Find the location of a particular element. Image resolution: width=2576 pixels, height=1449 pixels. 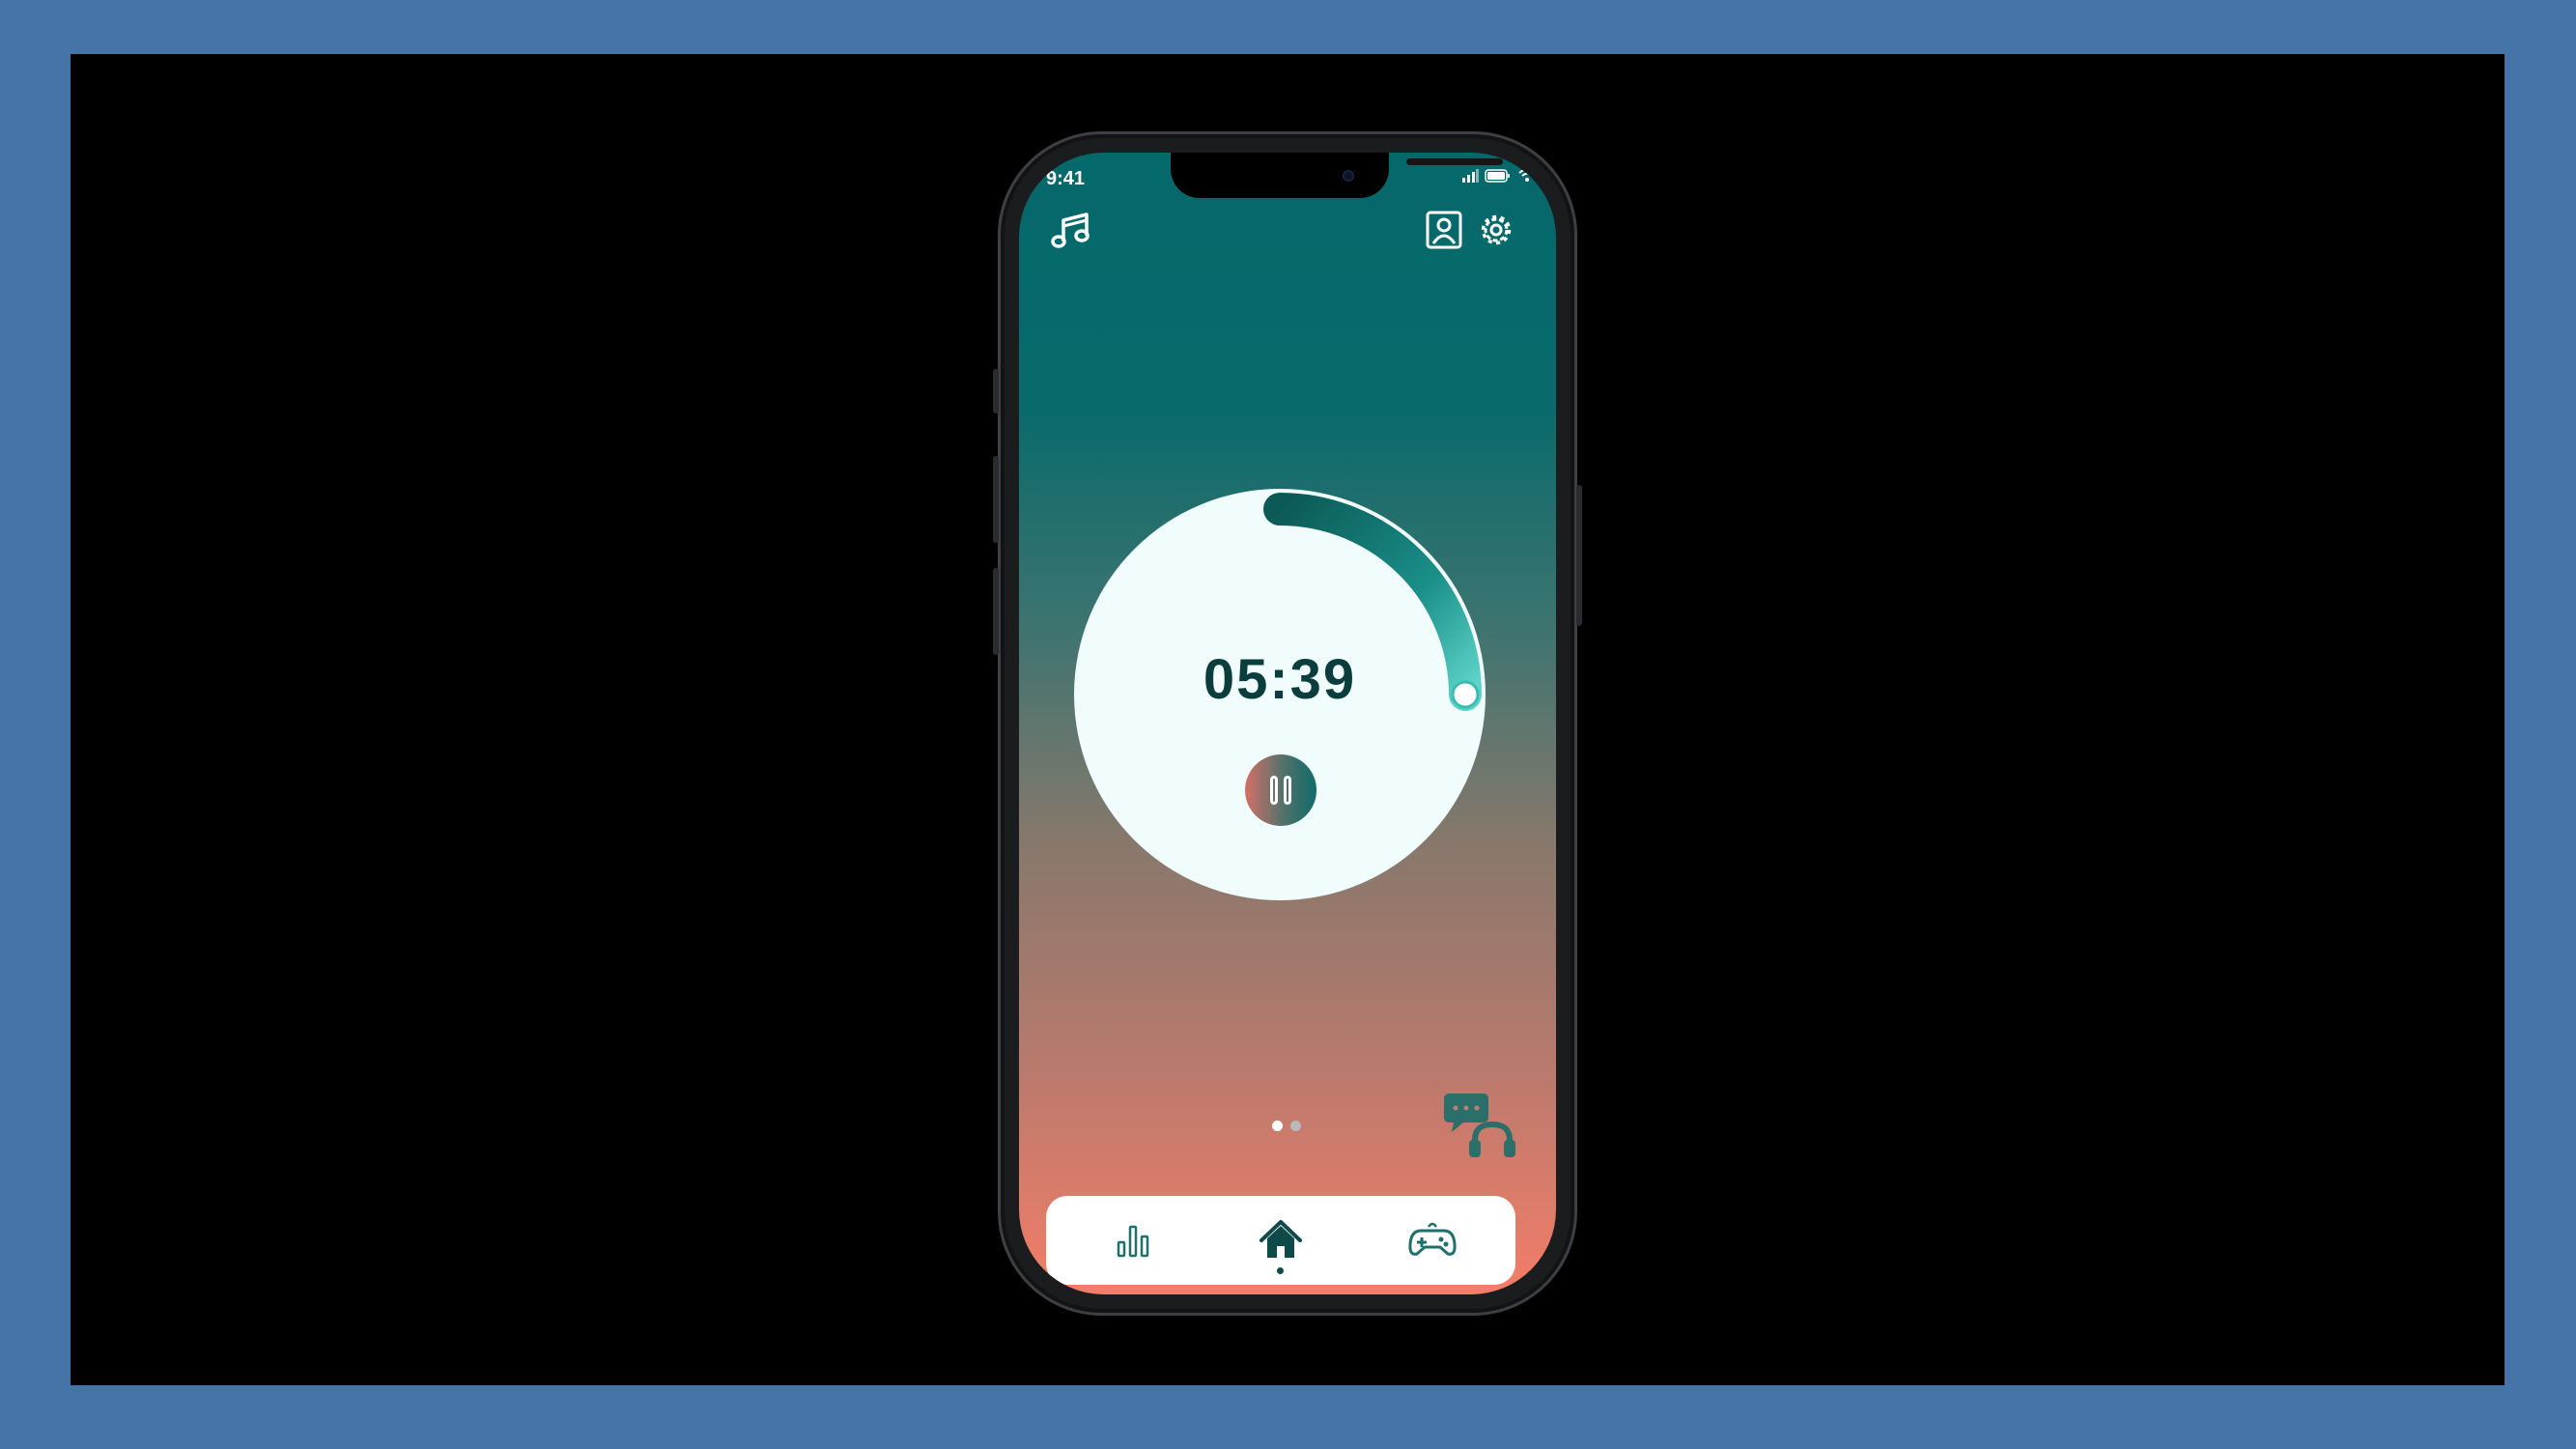

home-icon is located at coordinates (1281, 1239).